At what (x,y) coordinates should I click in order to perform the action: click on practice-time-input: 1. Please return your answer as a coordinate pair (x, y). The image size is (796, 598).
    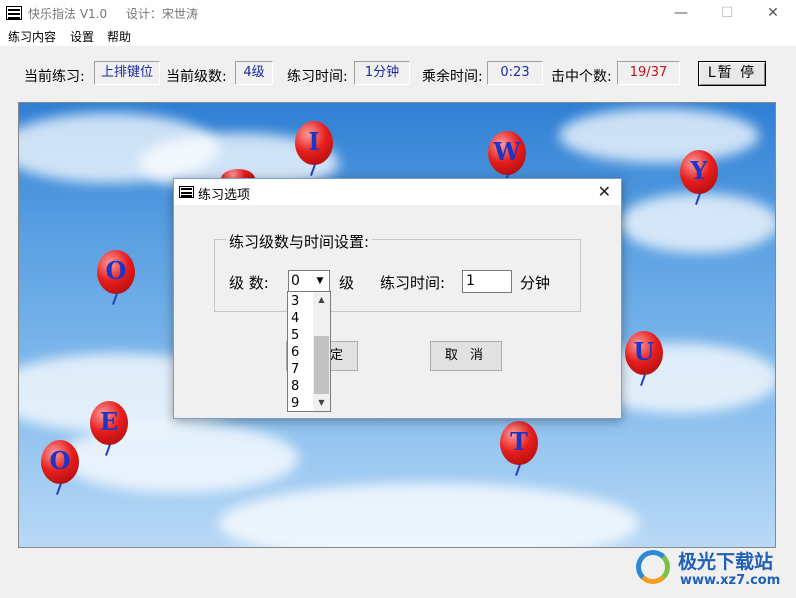
    Looking at the image, I should click on (487, 281).